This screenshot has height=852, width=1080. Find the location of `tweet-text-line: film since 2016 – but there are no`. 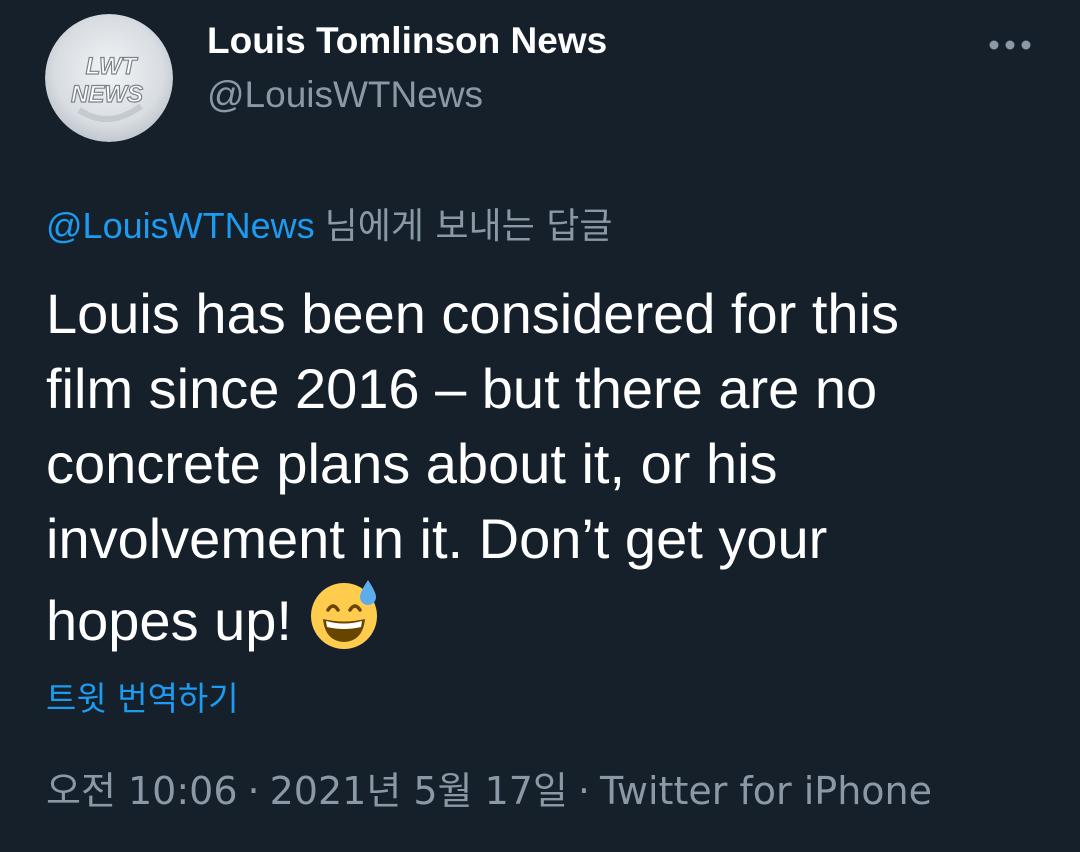

tweet-text-line: film since 2016 – but there are no is located at coordinates (462, 388).